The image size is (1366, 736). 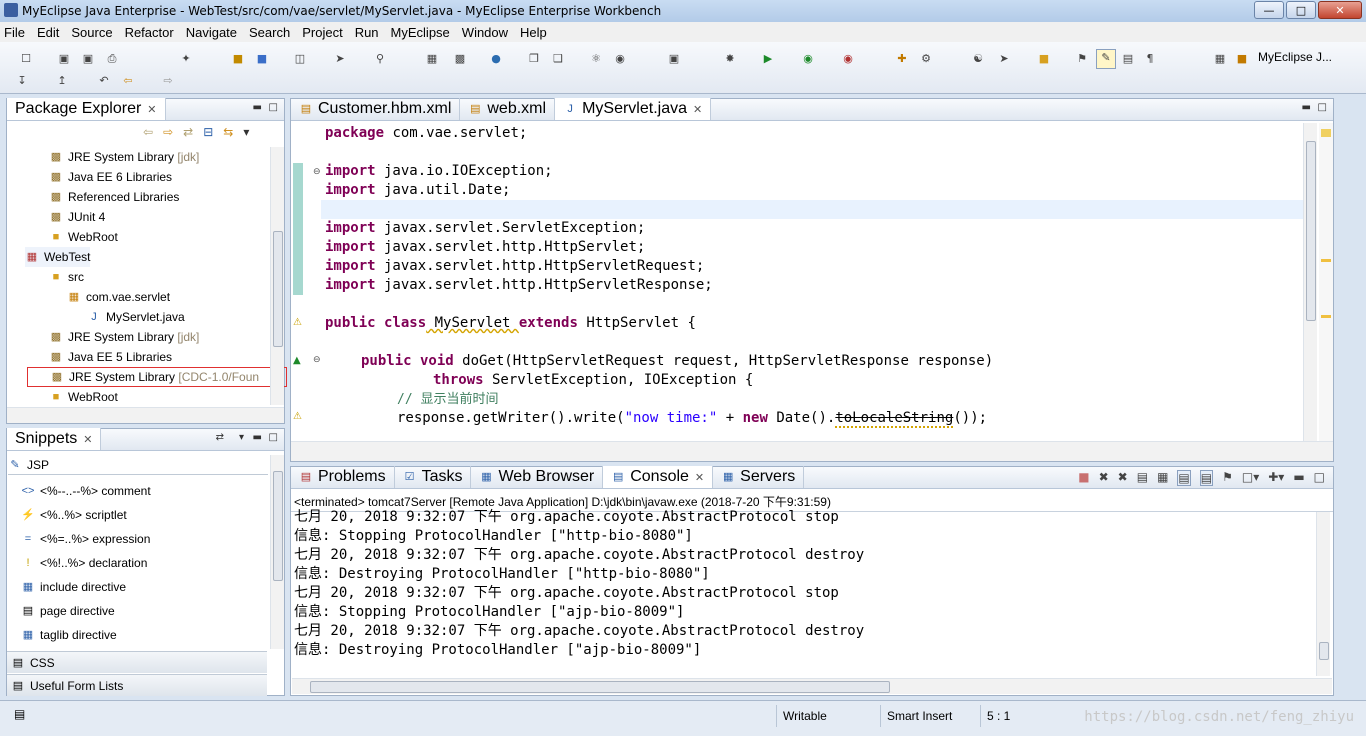 What do you see at coordinates (322, 32) in the screenshot?
I see `menu-project: Project` at bounding box center [322, 32].